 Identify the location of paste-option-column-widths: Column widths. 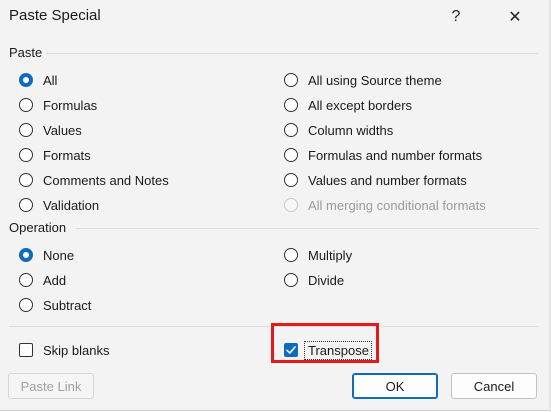
(338, 130).